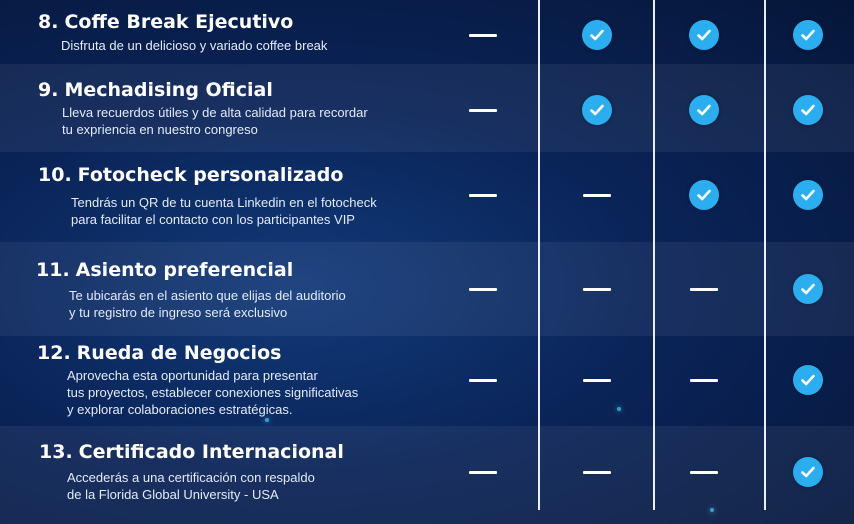  I want to click on benefit-title-text: Asiento preferencial, so click(184, 270).